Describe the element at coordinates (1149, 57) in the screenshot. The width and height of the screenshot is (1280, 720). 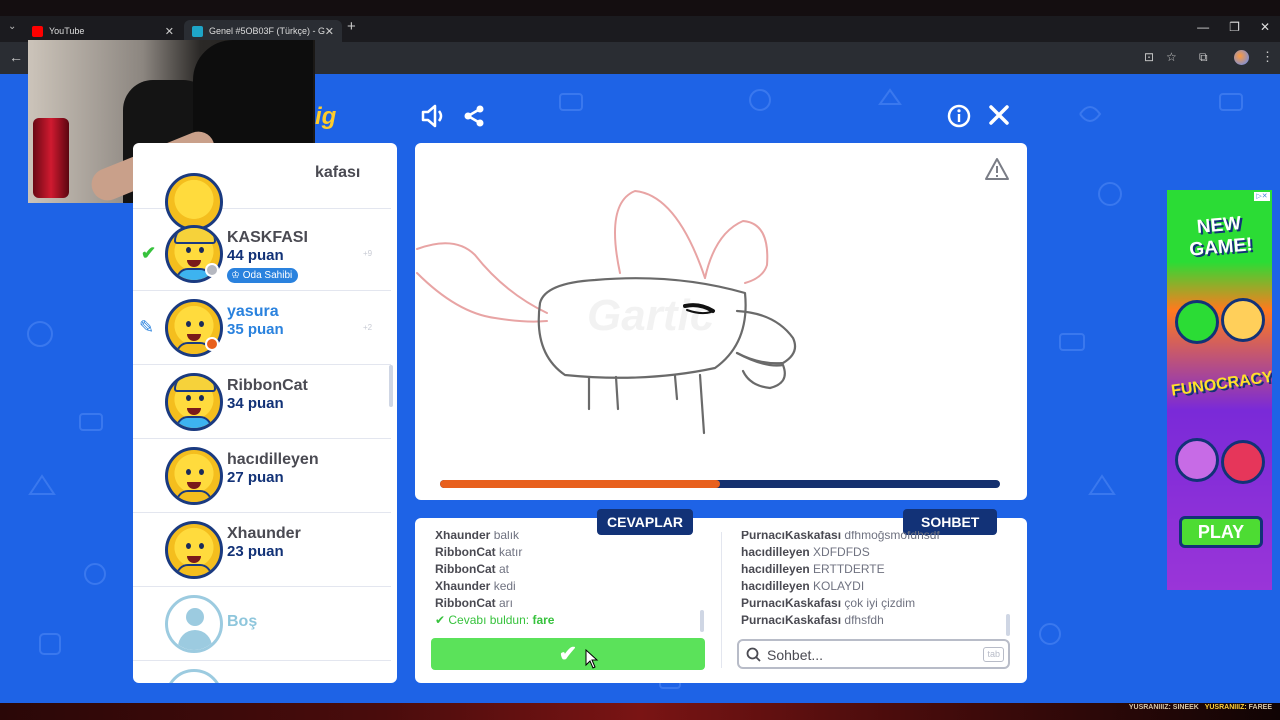
I see `install-app-icon: ⊡` at that location.